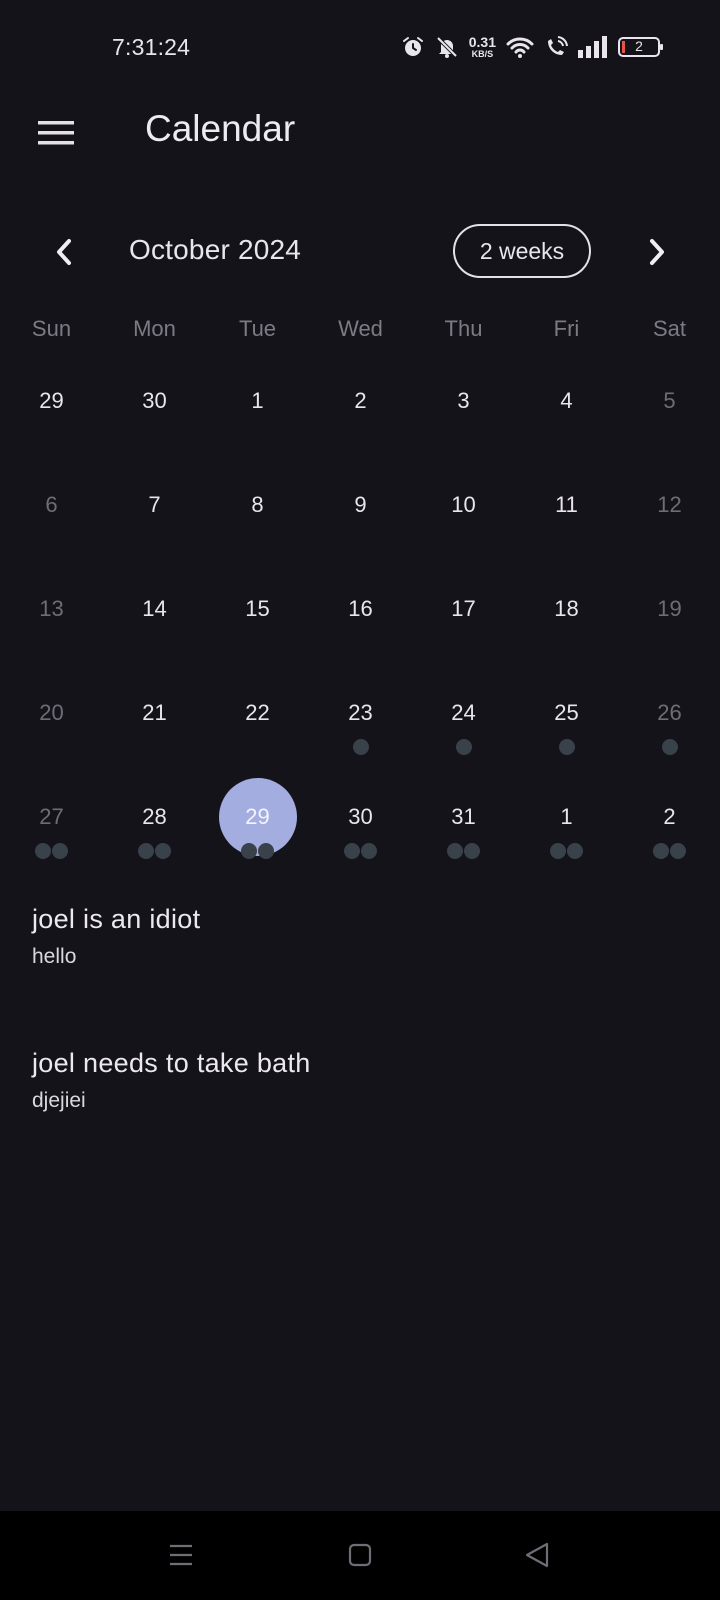 This screenshot has height=1600, width=720. What do you see at coordinates (154, 608) in the screenshot?
I see `day-number: 14` at bounding box center [154, 608].